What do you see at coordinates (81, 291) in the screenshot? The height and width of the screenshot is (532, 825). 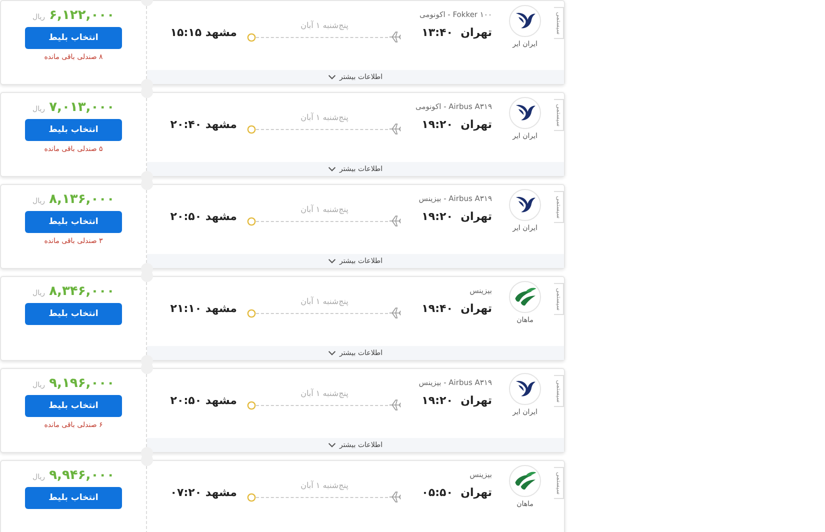 I see `ticket-price: ۸,۳۴۶,۰۰۰` at bounding box center [81, 291].